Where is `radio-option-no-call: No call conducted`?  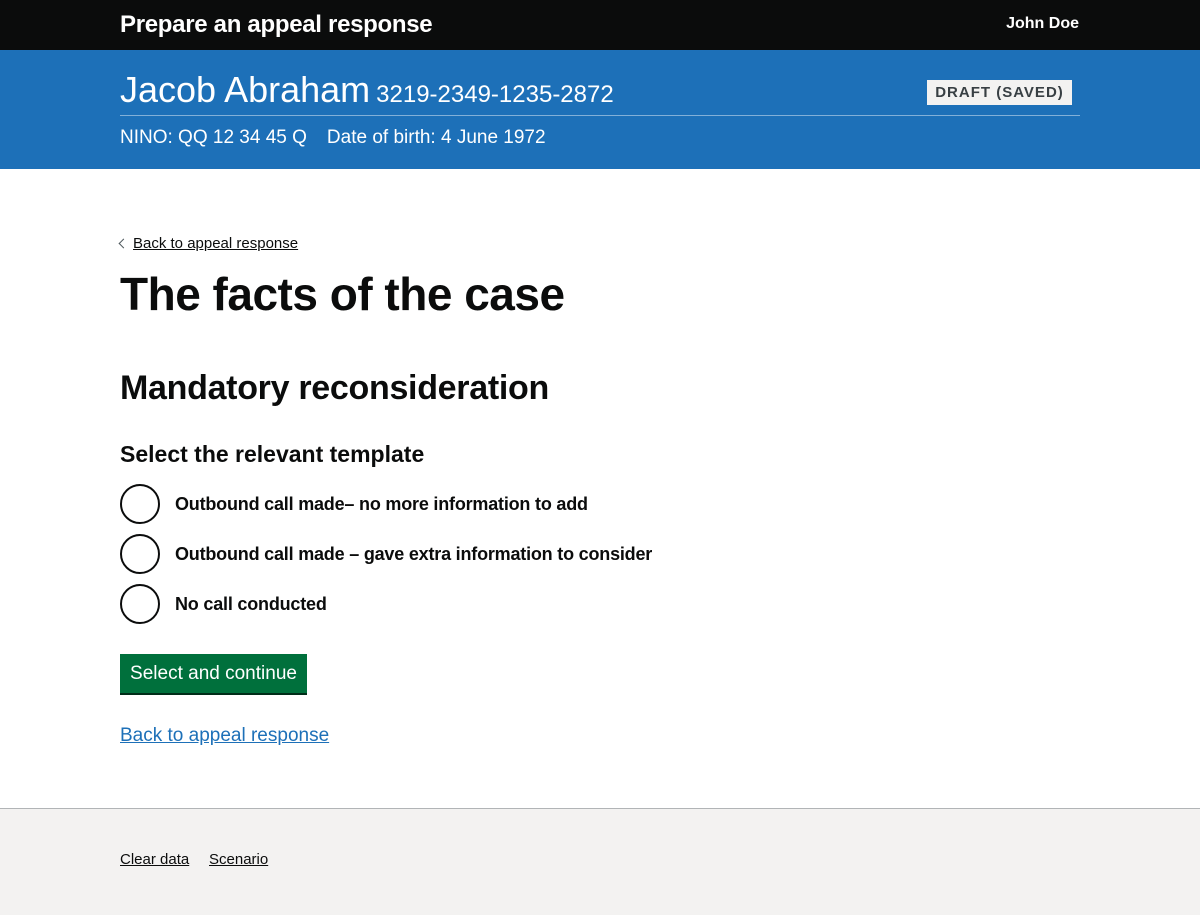 radio-option-no-call: No call conducted is located at coordinates (470, 604).